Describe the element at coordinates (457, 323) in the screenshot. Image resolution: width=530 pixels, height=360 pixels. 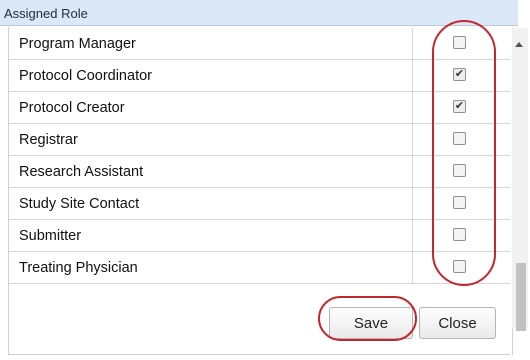
I see `close-button: Close` at that location.